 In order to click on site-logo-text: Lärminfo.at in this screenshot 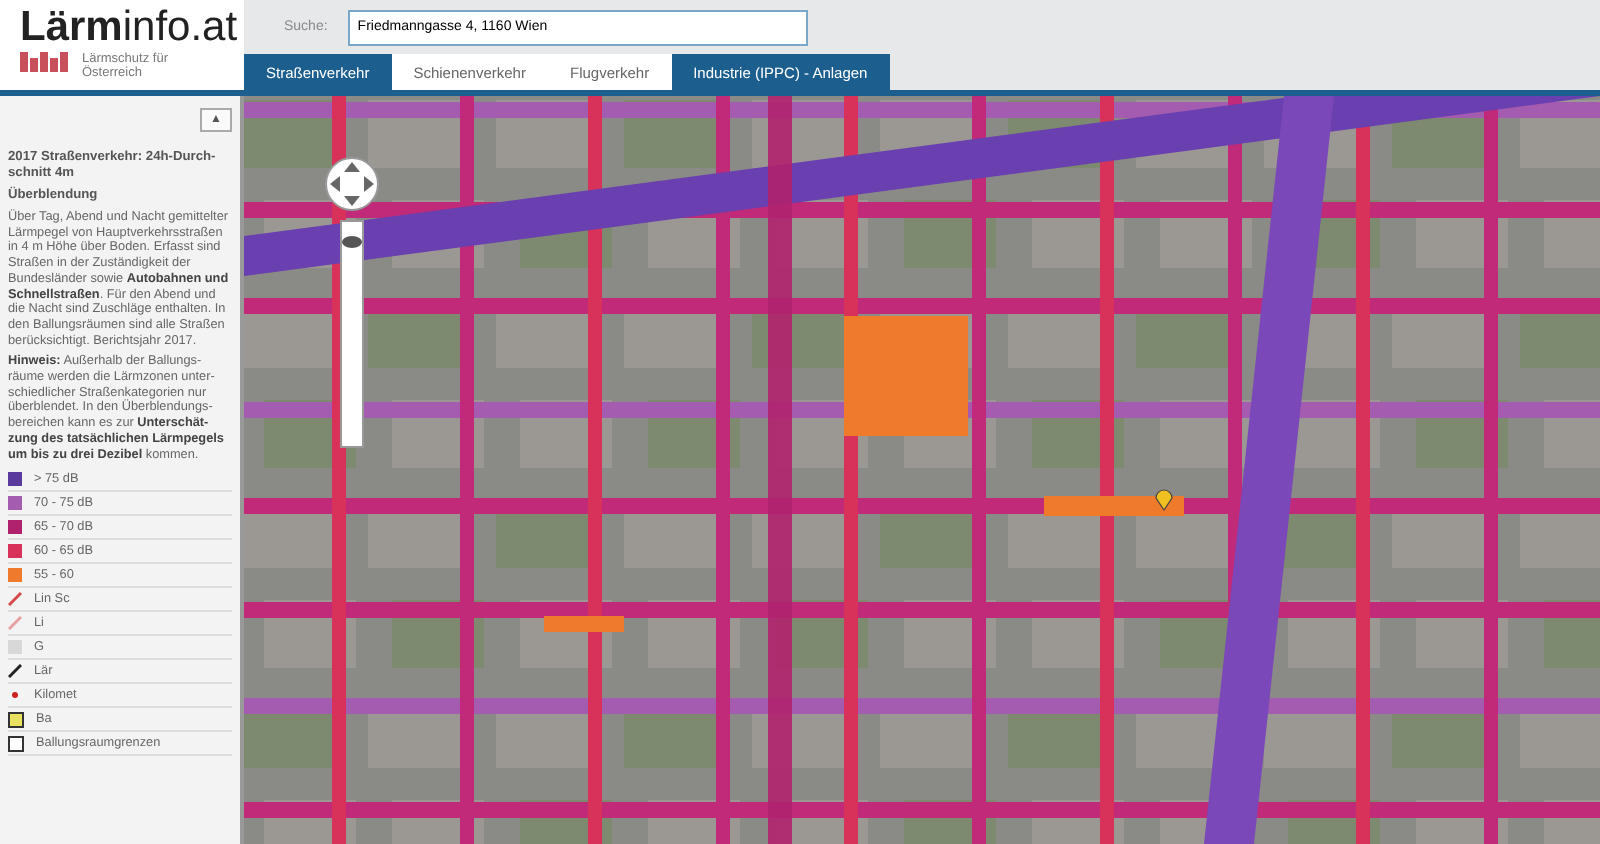, I will do `click(132, 28)`.